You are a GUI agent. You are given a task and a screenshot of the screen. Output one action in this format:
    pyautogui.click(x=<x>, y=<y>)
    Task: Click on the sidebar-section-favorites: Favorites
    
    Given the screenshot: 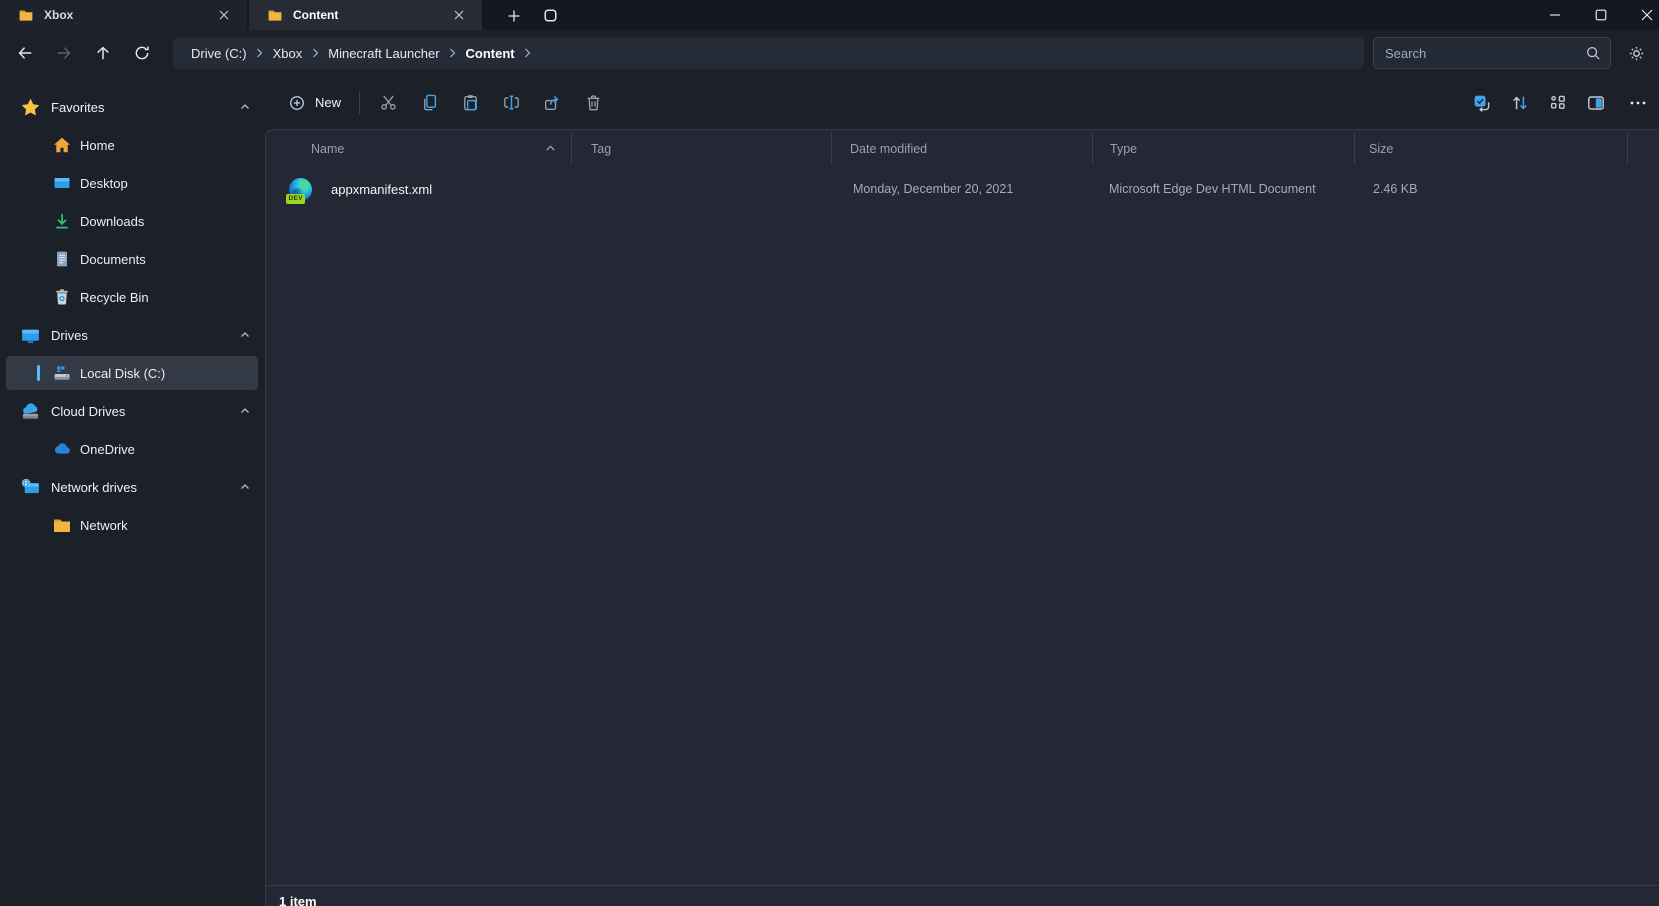 What is the action you would take?
    pyautogui.click(x=132, y=107)
    